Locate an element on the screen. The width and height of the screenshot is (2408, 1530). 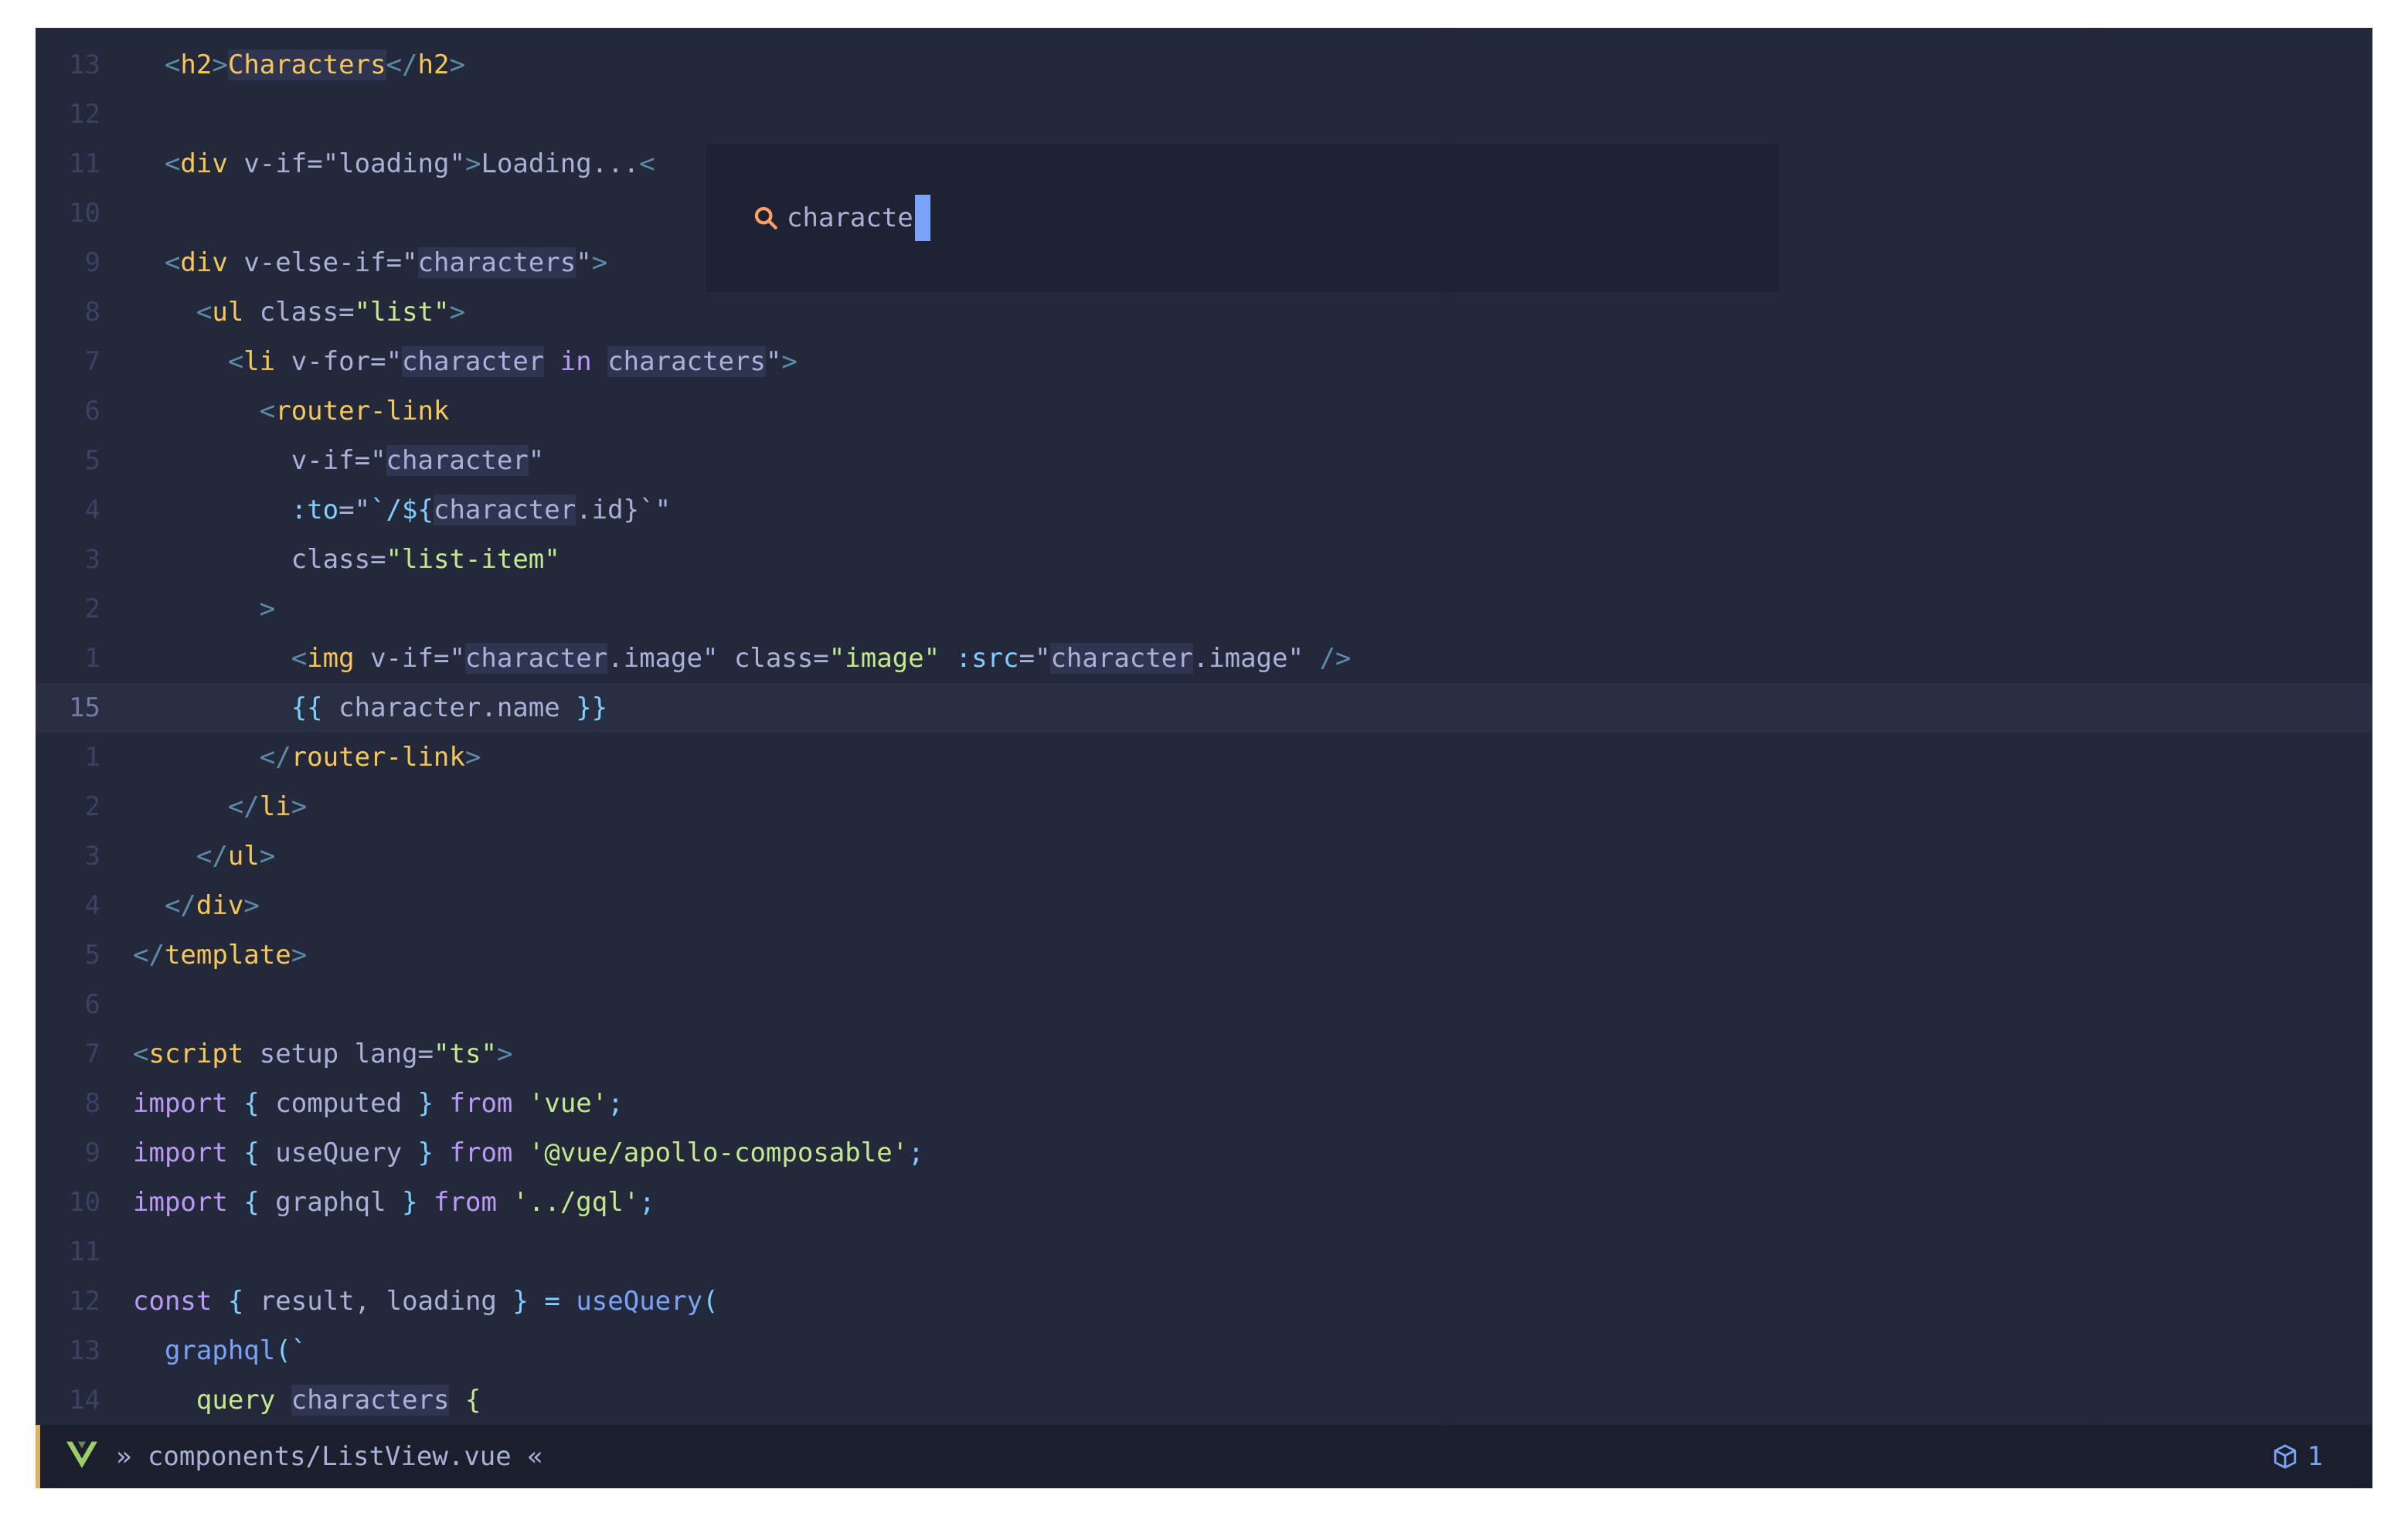
code-line: 7 <script setup lang="ts"> is located at coordinates (1204, 1054).